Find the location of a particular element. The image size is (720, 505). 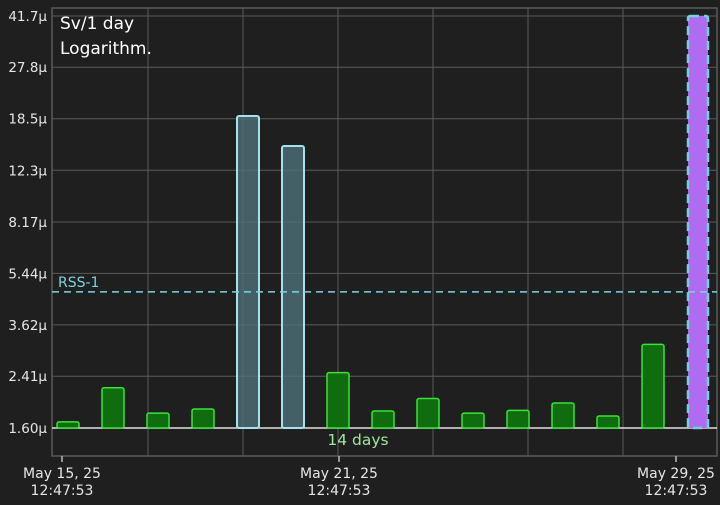

chart-subtitle: Logarithm. is located at coordinates (106, 49).